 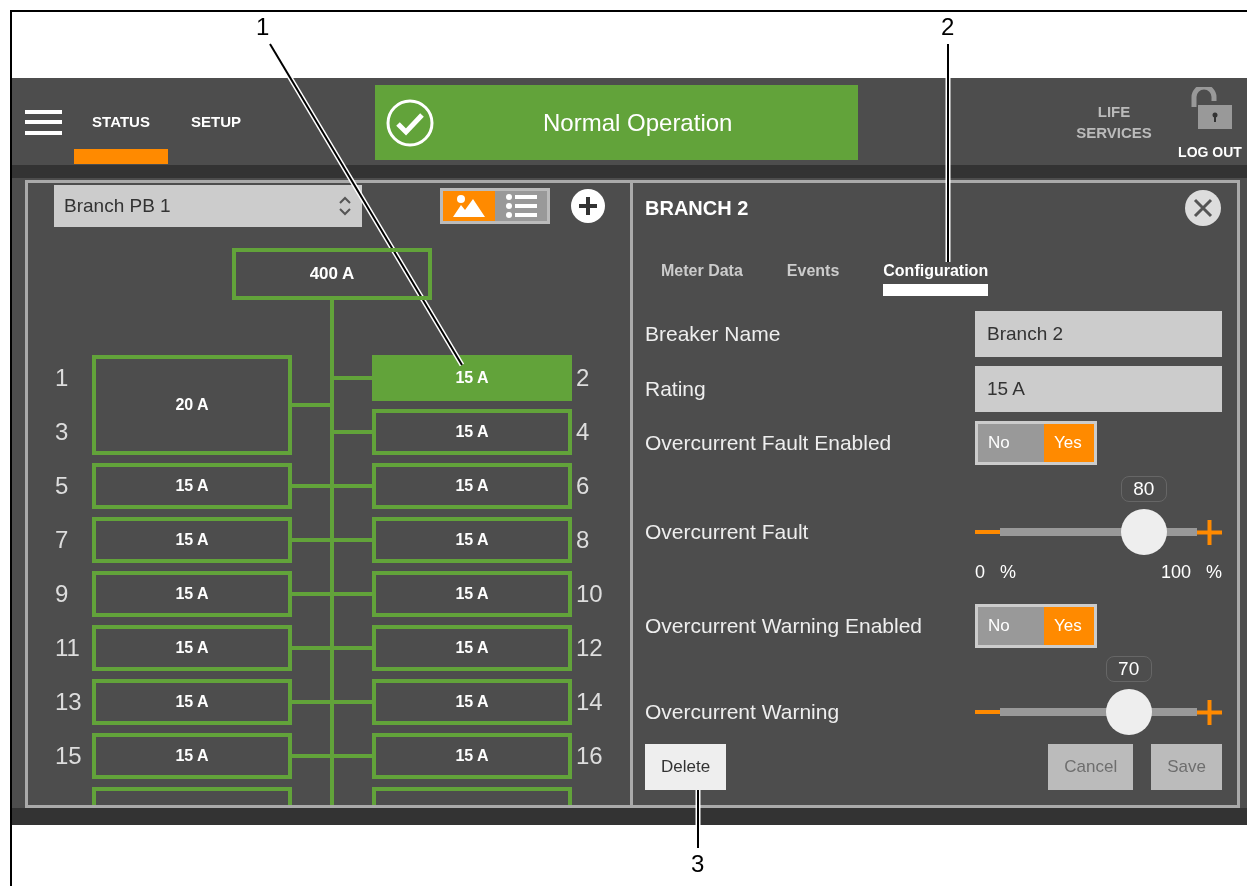 I want to click on circuit-number: 4, so click(x=583, y=432).